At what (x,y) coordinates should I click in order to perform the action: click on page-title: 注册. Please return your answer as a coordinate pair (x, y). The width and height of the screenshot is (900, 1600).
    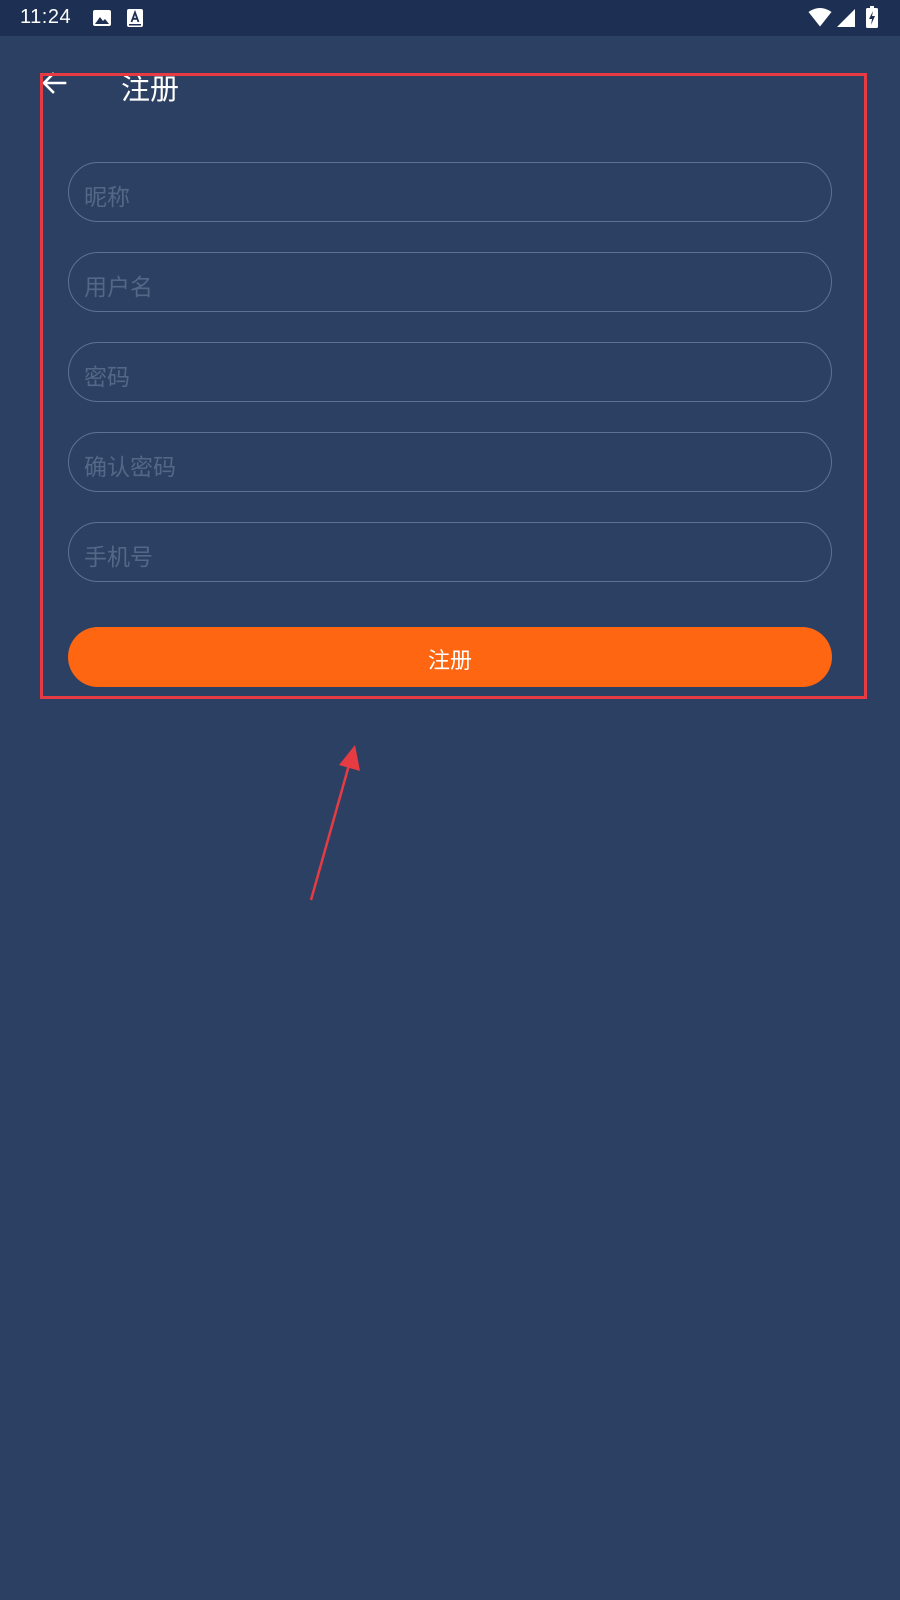
    Looking at the image, I should click on (150, 89).